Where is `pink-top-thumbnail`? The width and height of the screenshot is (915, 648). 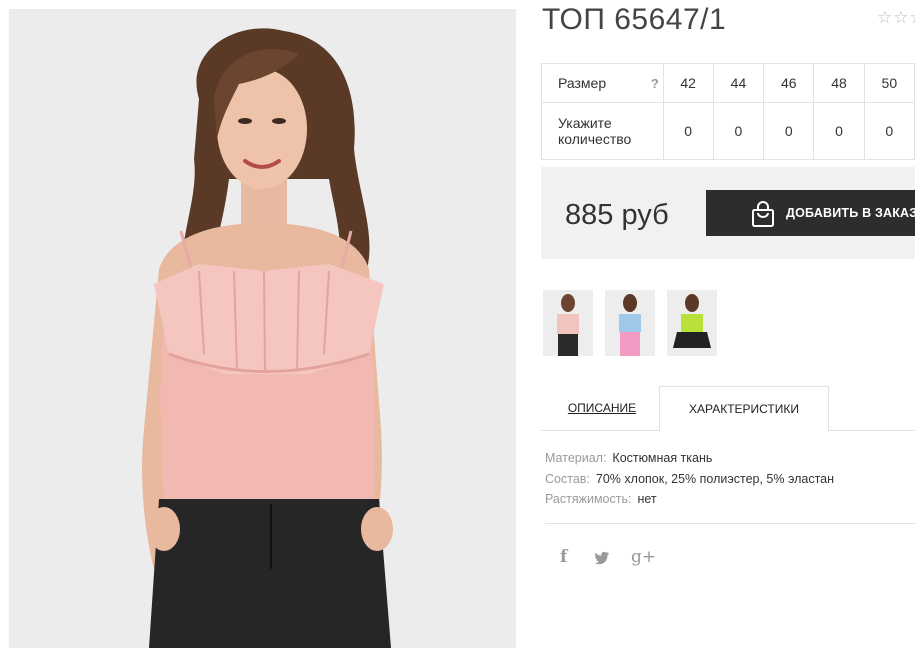 pink-top-thumbnail is located at coordinates (568, 323).